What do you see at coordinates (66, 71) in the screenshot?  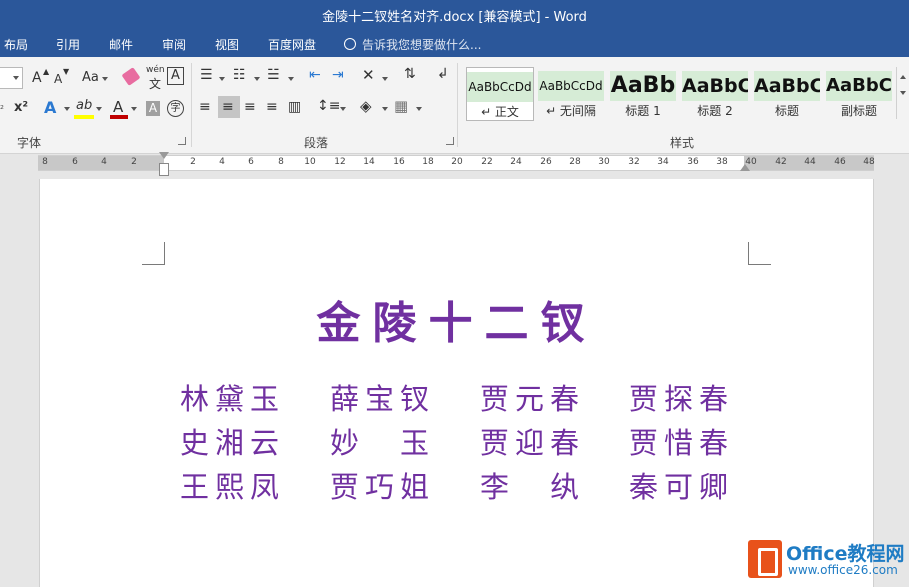 I see `shrink-arrow-icon: ▼` at bounding box center [66, 71].